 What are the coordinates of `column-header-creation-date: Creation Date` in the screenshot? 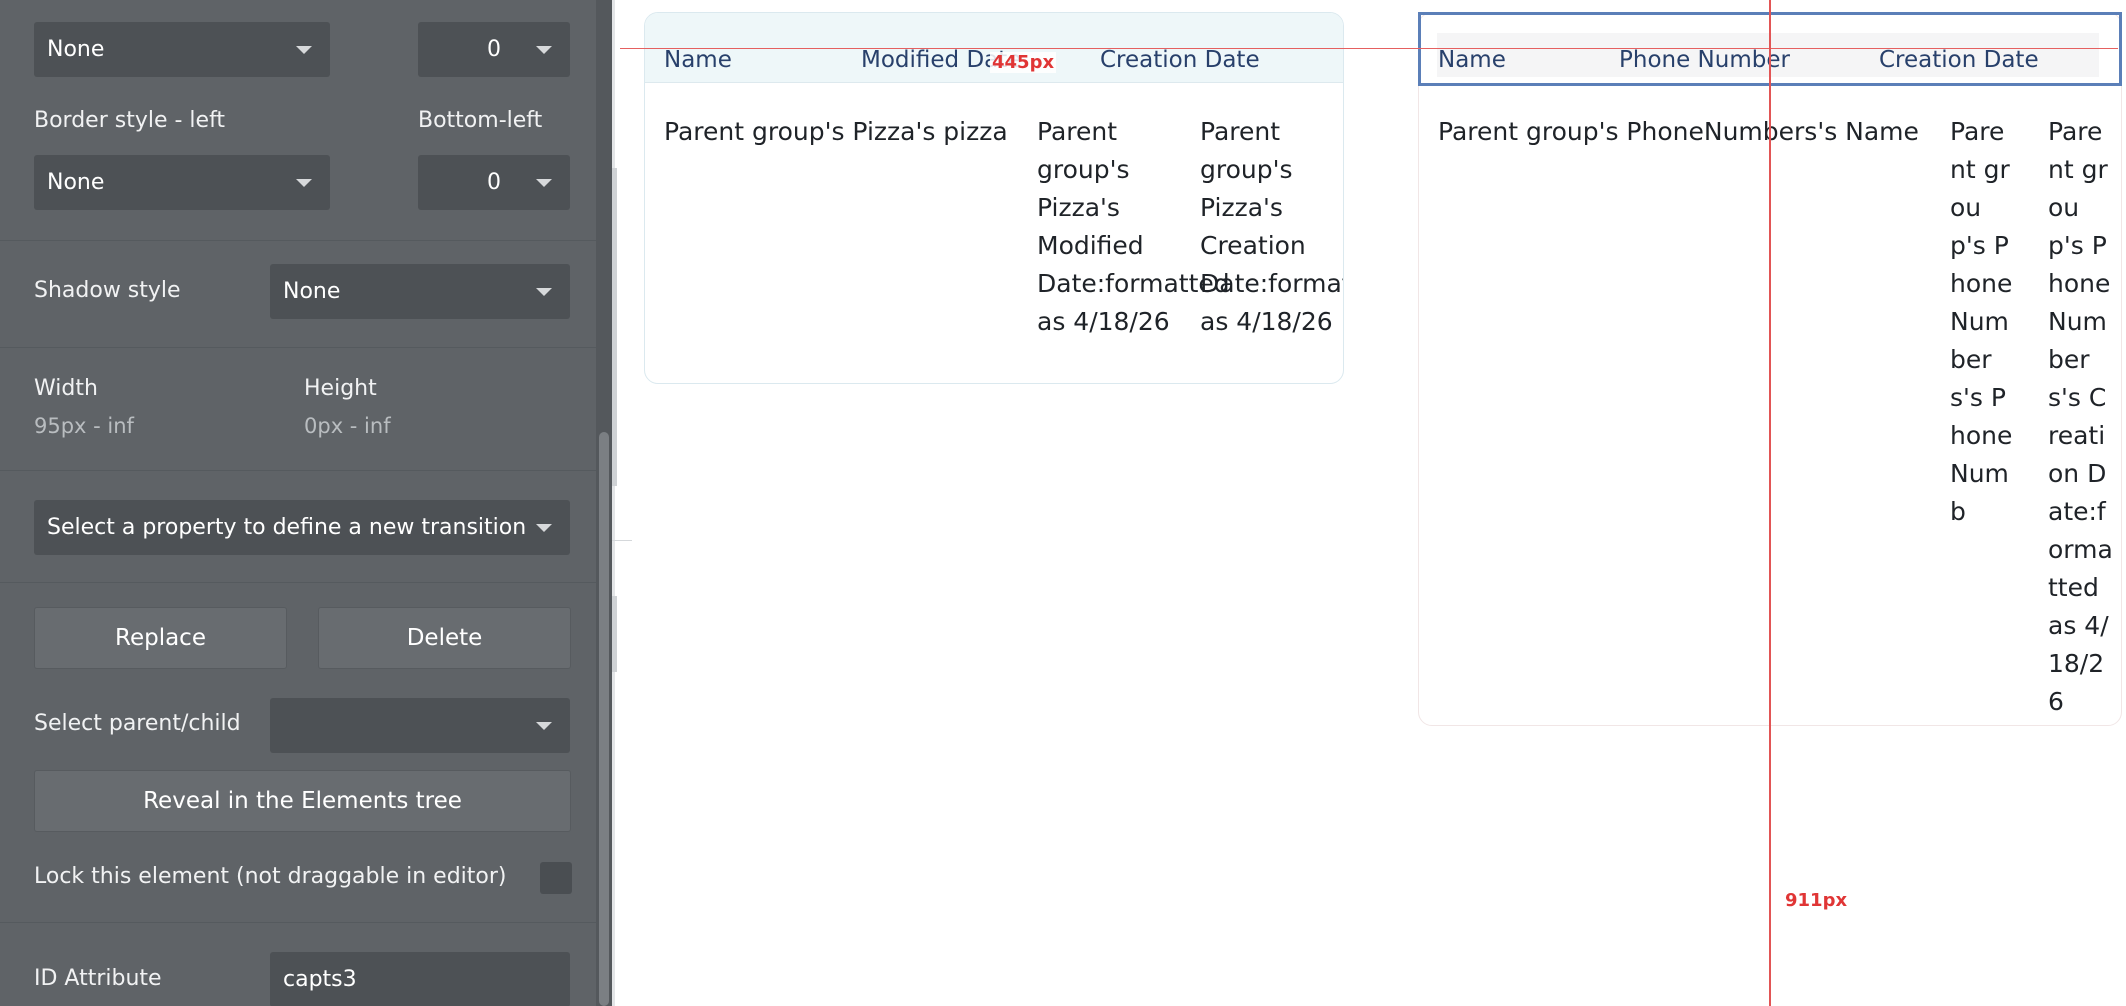 It's located at (1180, 60).